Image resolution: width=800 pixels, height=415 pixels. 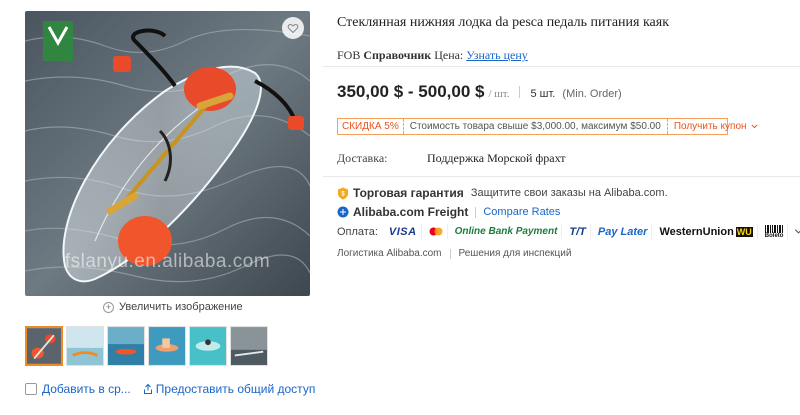 What do you see at coordinates (147, 388) in the screenshot?
I see `share-icon` at bounding box center [147, 388].